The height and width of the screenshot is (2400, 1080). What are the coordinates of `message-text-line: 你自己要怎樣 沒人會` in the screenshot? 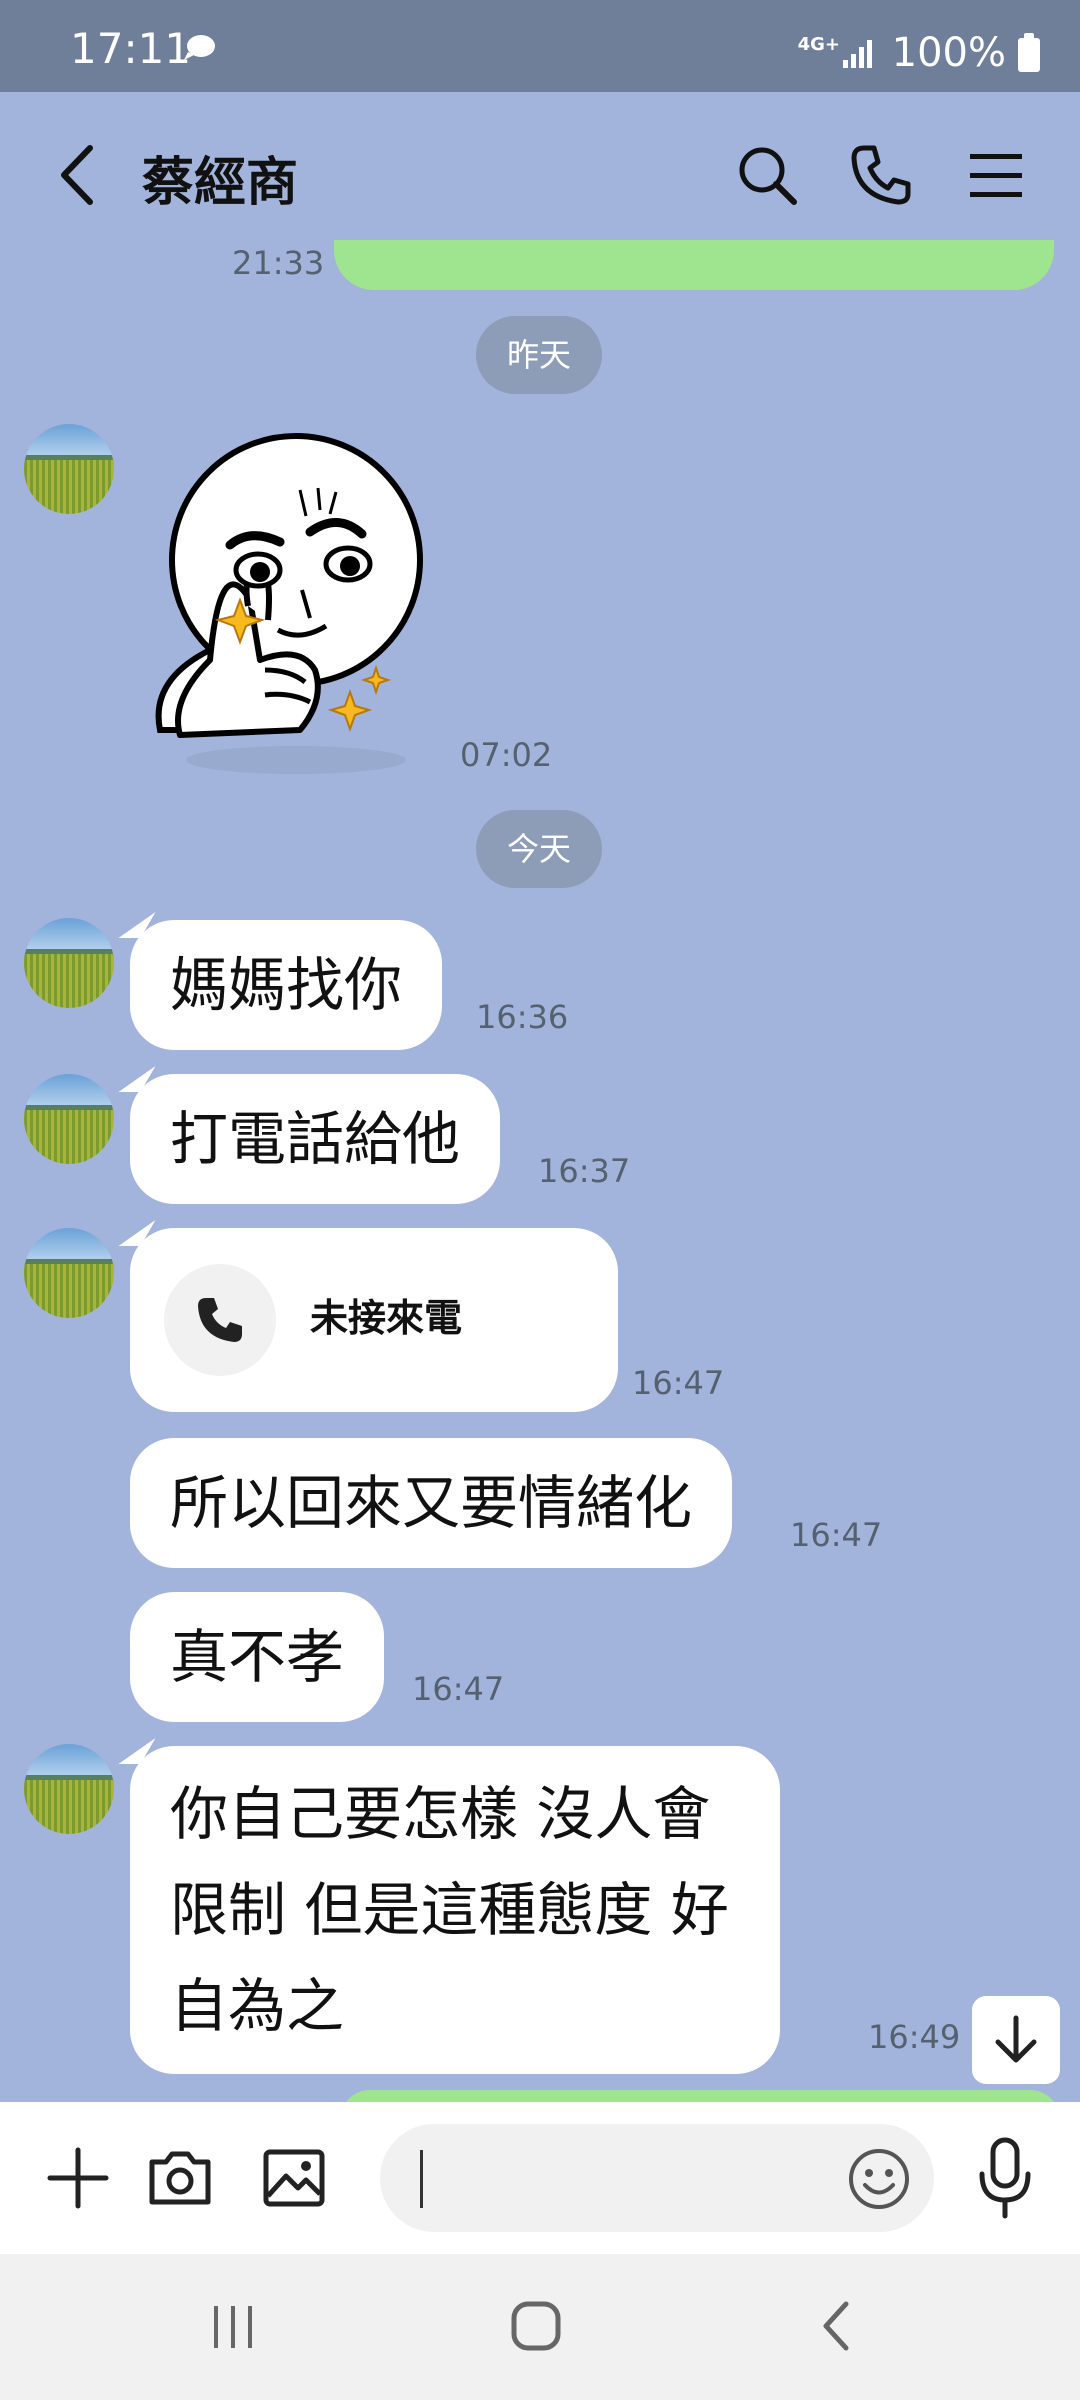 It's located at (440, 1814).